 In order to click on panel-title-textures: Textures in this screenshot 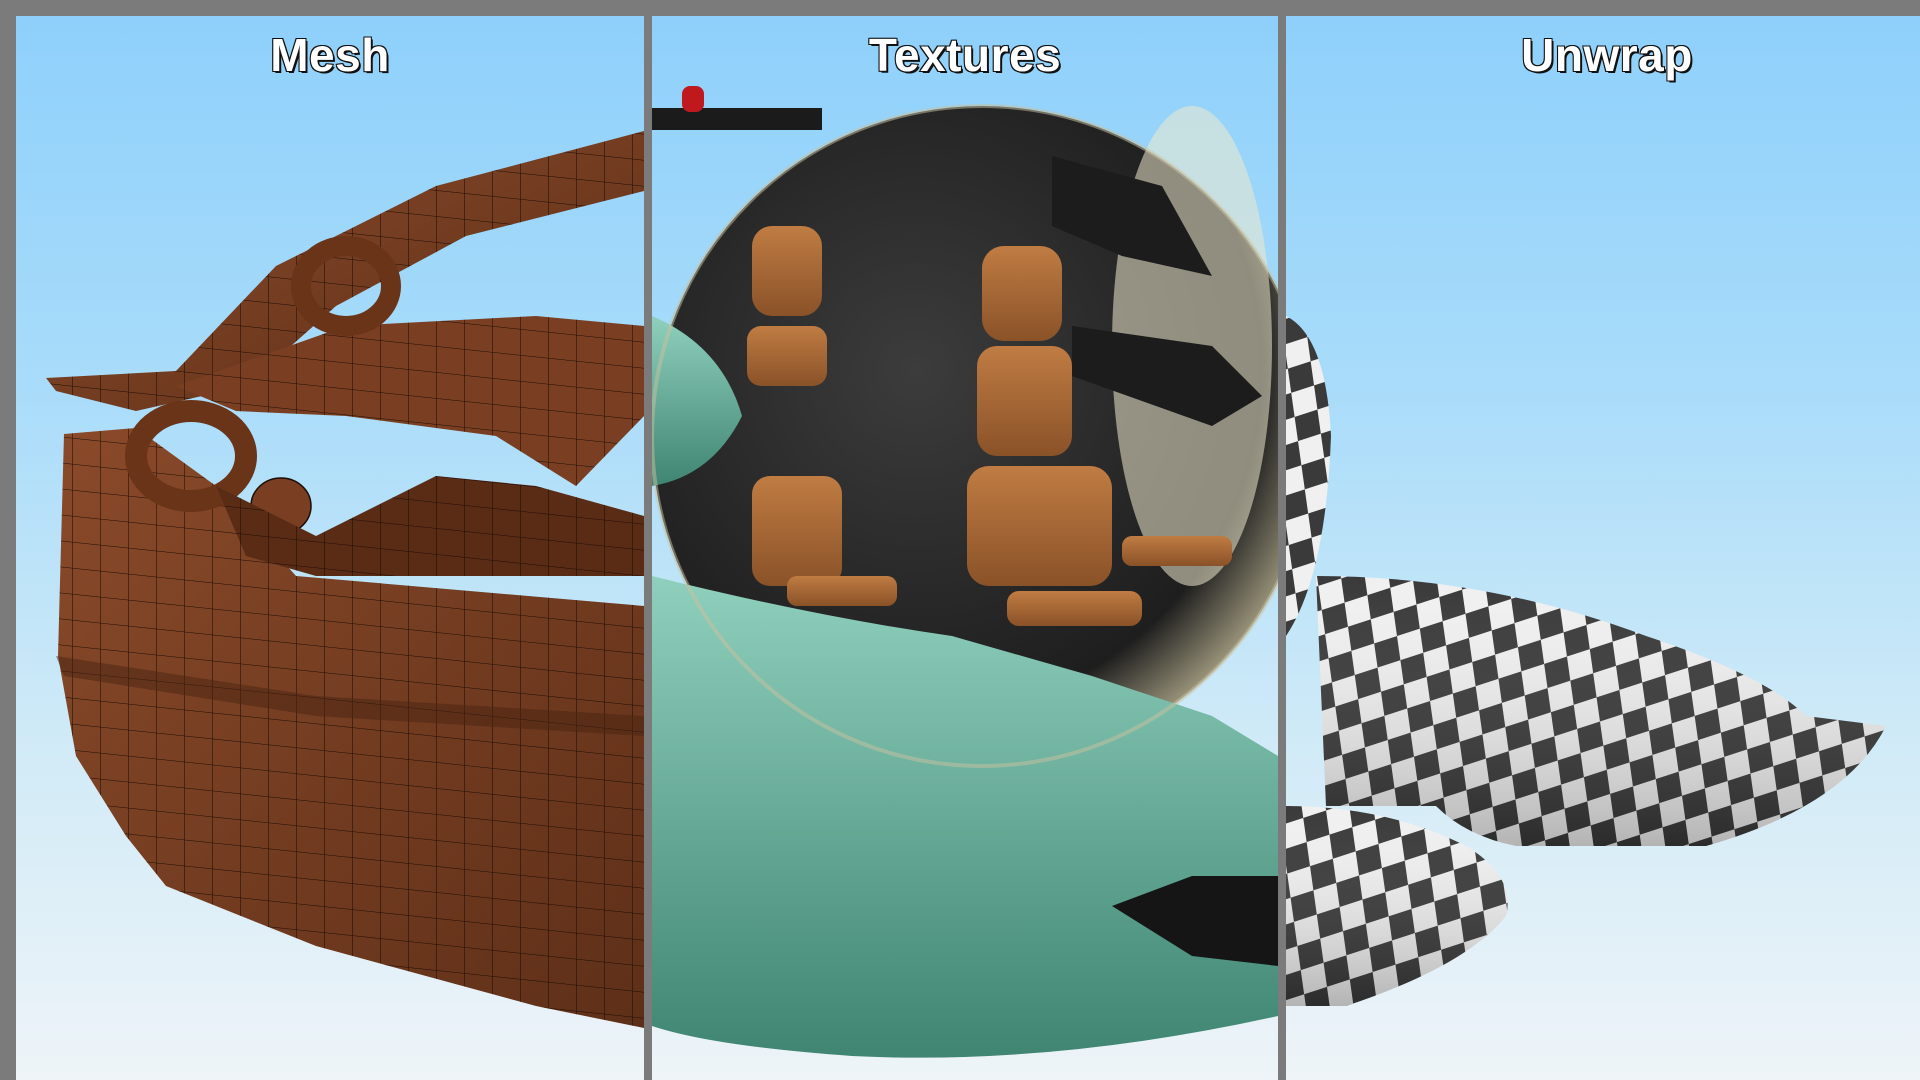, I will do `click(965, 55)`.